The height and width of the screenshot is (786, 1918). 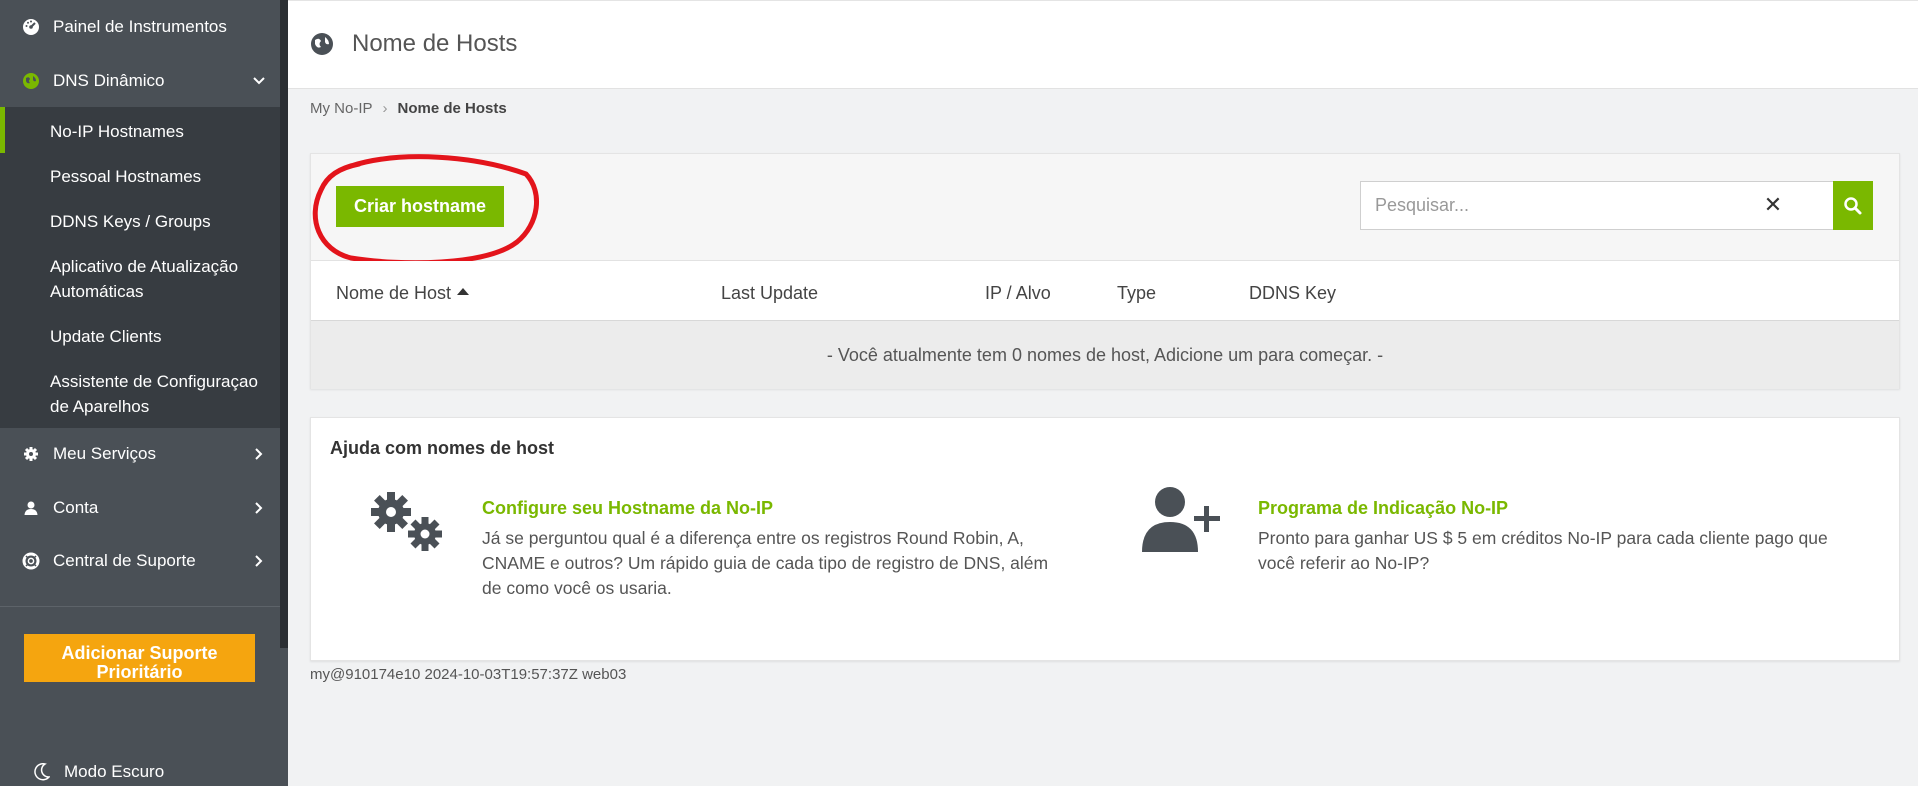 What do you see at coordinates (162, 394) in the screenshot?
I see `sidebar-subitem-device-wizard: Assistente de Configuraçao de Aparelhos` at bounding box center [162, 394].